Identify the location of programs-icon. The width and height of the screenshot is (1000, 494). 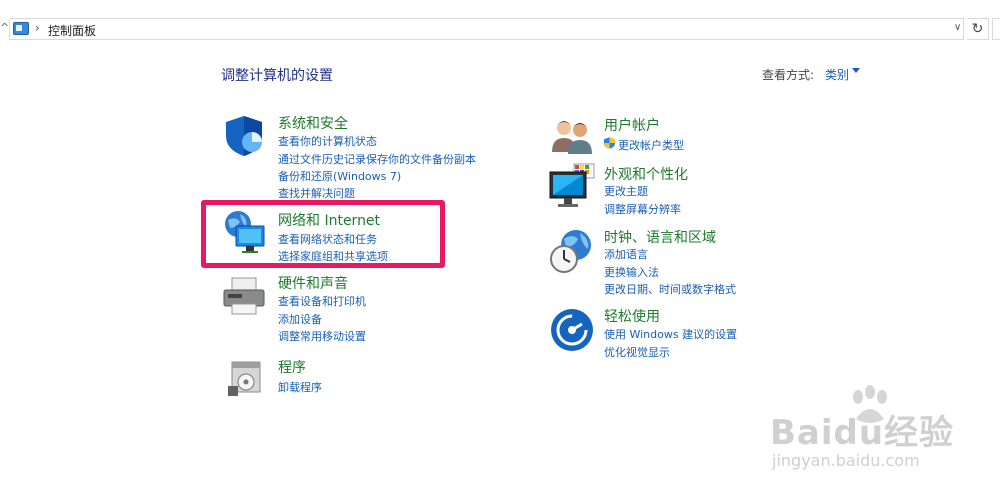
(246, 376).